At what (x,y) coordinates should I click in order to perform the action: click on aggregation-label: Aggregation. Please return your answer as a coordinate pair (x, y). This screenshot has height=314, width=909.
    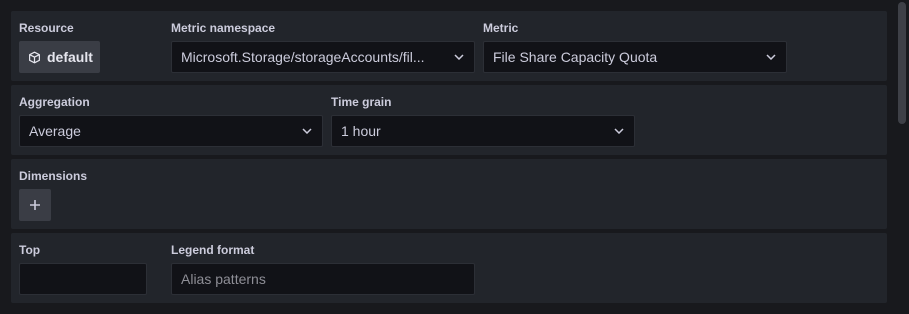
    Looking at the image, I should click on (54, 102).